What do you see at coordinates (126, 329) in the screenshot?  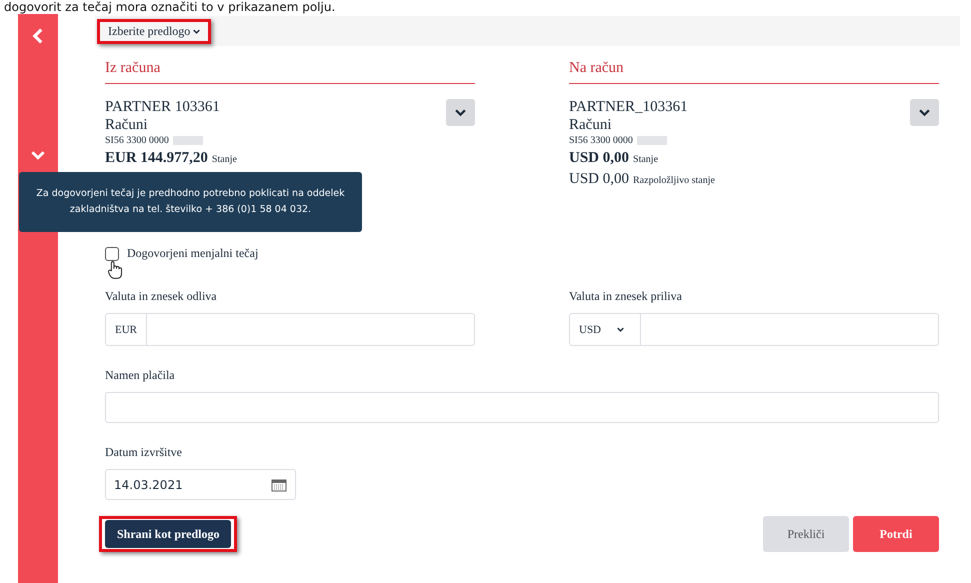 I see `currency-label: EUR` at bounding box center [126, 329].